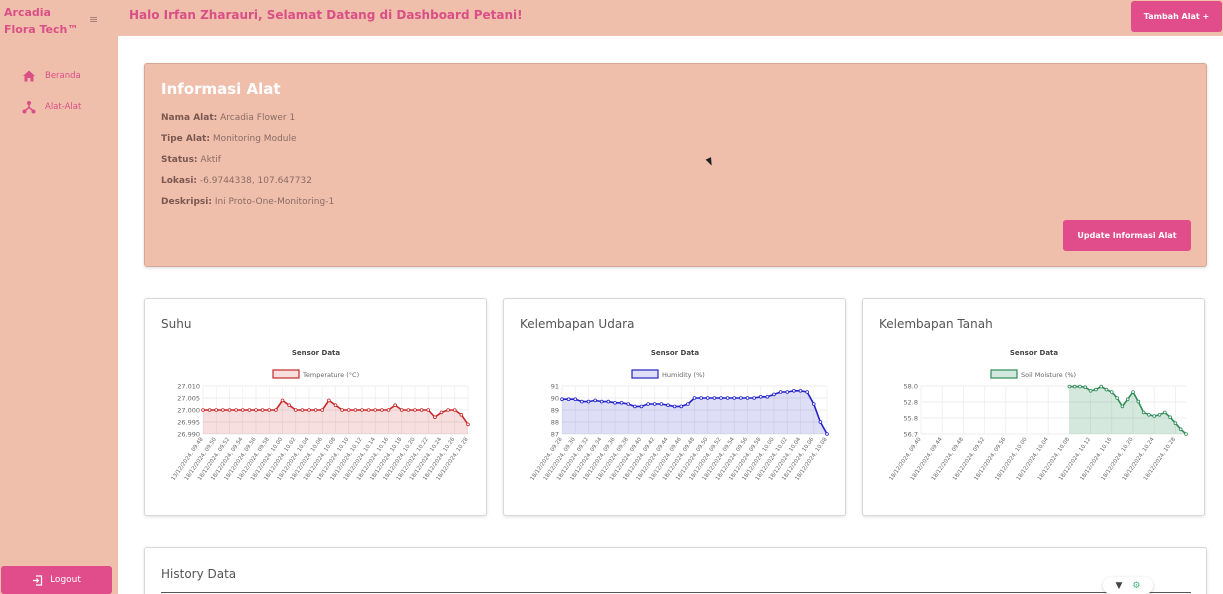 This screenshot has width=1223, height=594. Describe the element at coordinates (51, 107) in the screenshot. I see `sidebar-item-alat-alat: Alat-Alat` at that location.